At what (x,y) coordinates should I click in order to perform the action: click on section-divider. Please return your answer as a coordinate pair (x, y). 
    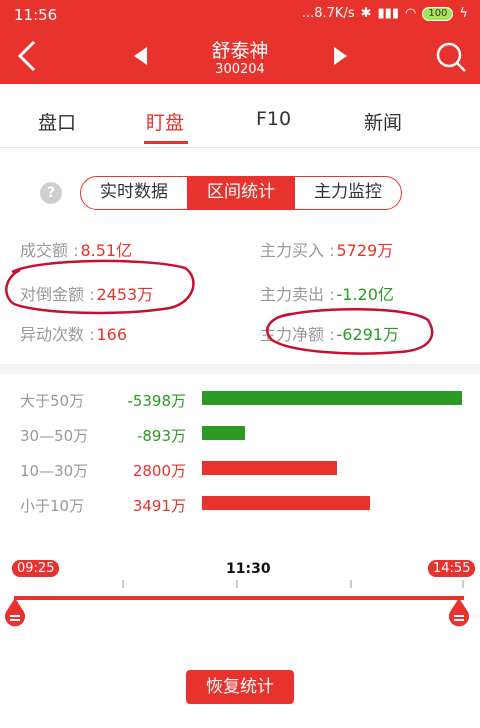
    Looking at the image, I should click on (240, 369).